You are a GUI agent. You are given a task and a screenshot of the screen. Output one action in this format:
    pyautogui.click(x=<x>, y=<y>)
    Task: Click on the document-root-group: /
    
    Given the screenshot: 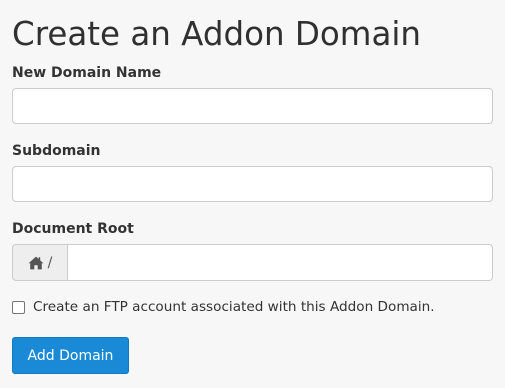 What is the action you would take?
    pyautogui.click(x=252, y=262)
    